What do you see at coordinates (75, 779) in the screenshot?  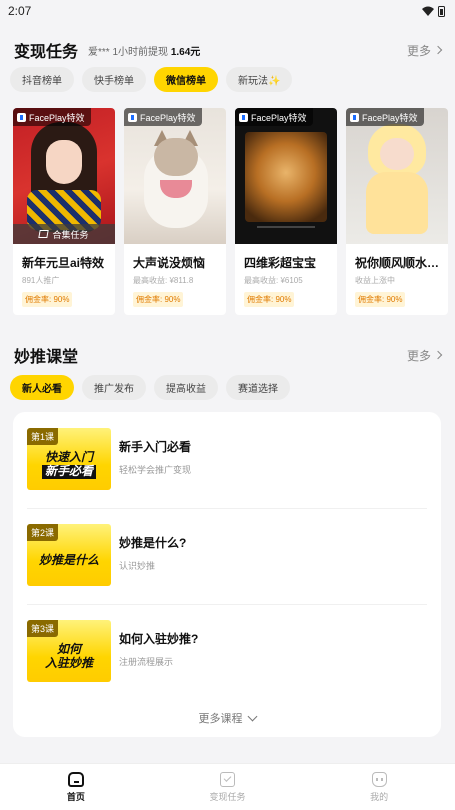 I see `home-icon` at bounding box center [75, 779].